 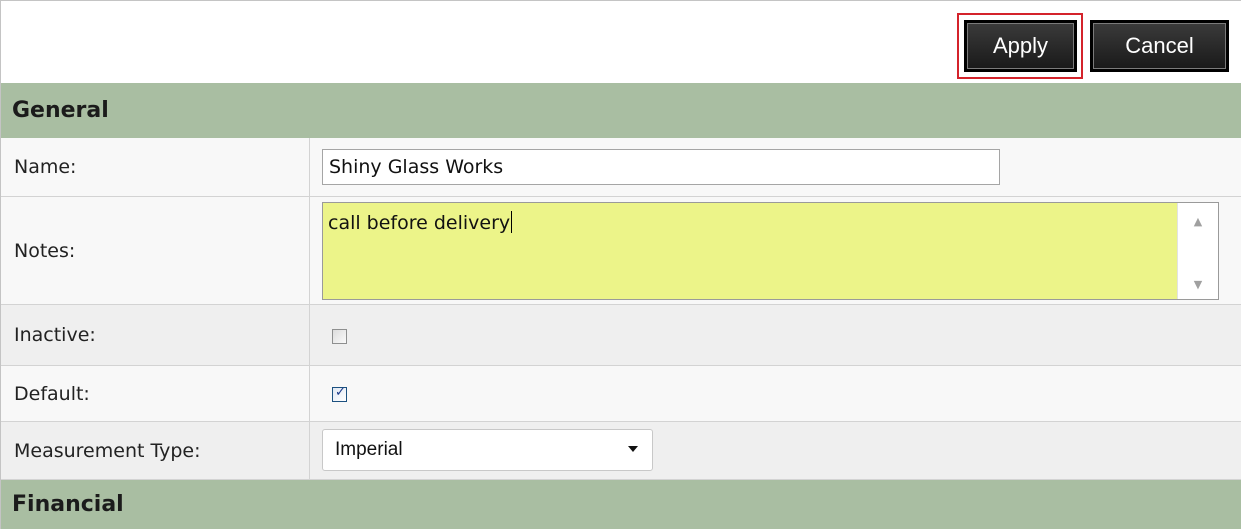 I want to click on notes-label: Notes:, so click(x=155, y=250).